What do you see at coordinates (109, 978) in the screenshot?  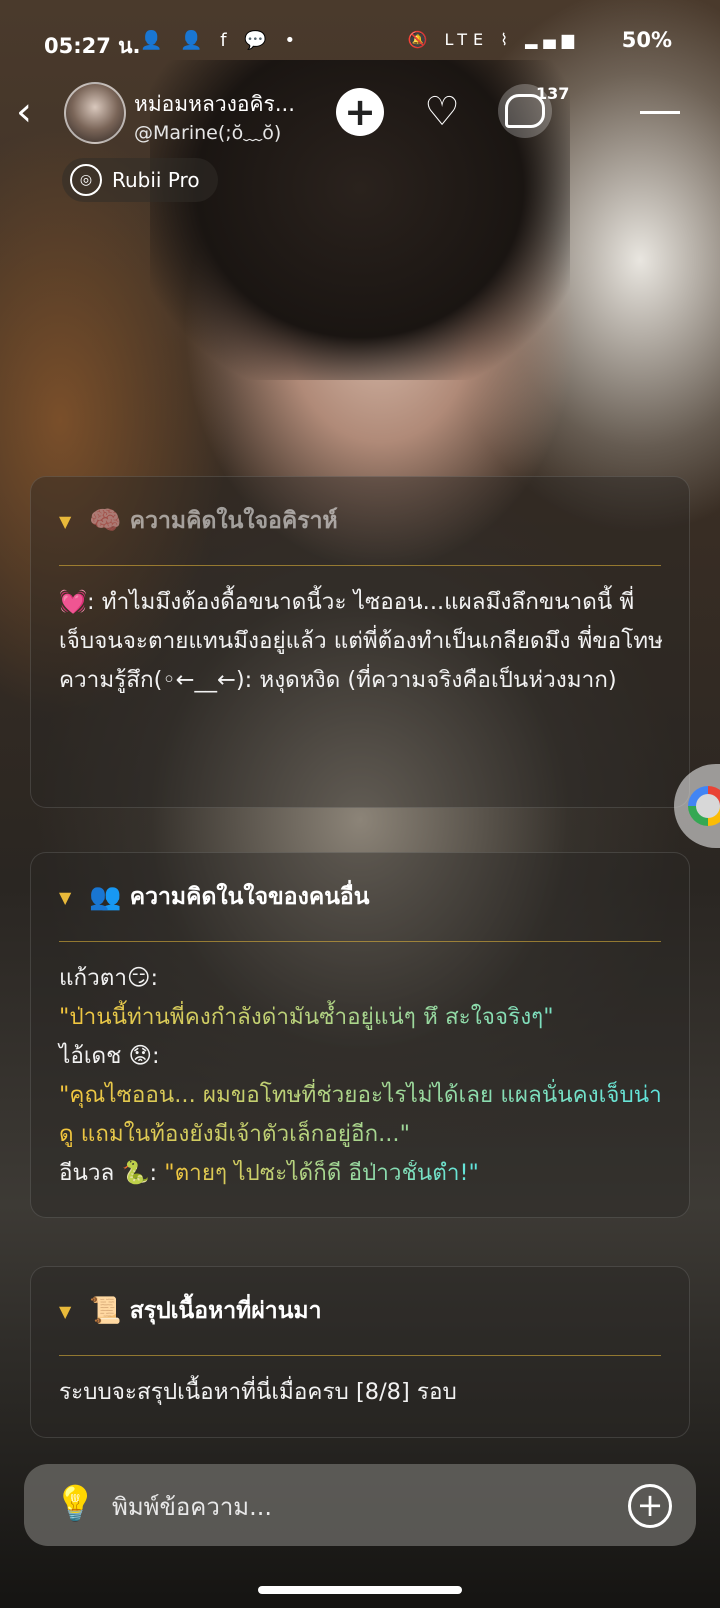 I see `speaker-name: แก้วตา😏:` at bounding box center [109, 978].